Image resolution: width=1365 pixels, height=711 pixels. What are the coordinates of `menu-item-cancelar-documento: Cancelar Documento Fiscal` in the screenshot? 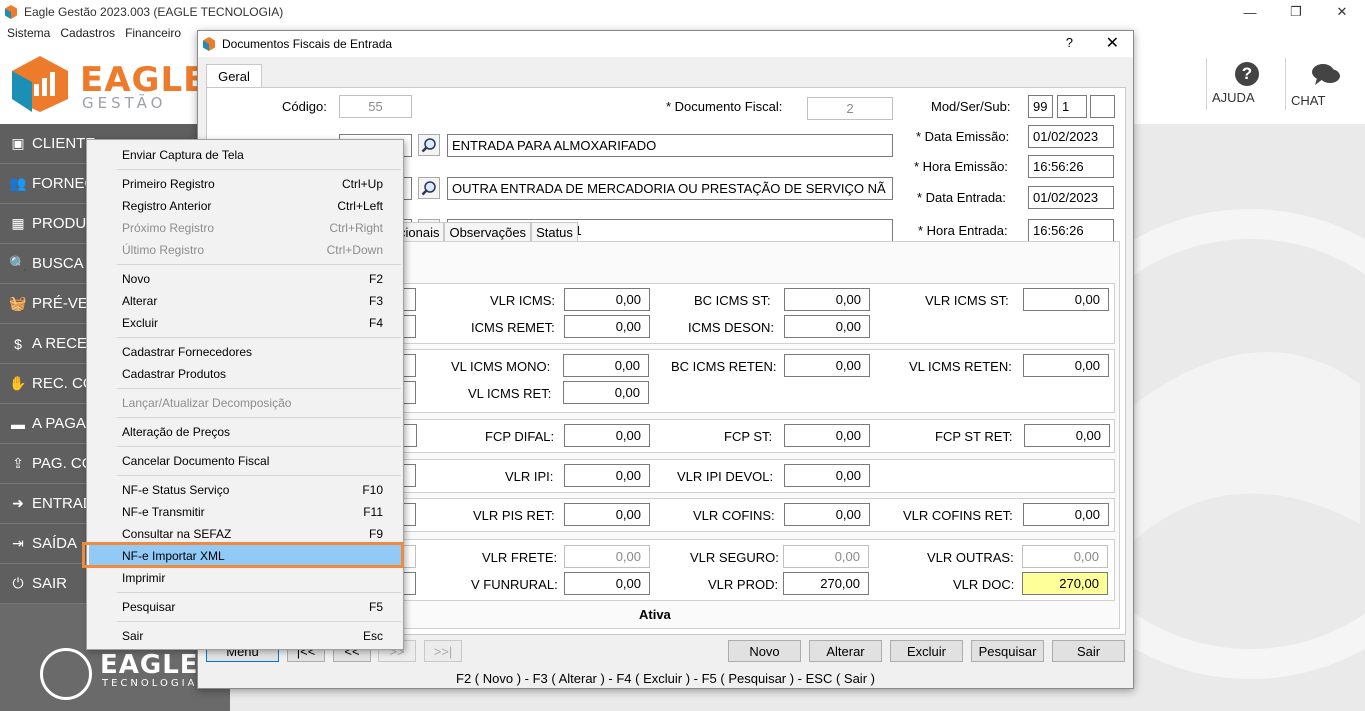 It's located at (245, 461).